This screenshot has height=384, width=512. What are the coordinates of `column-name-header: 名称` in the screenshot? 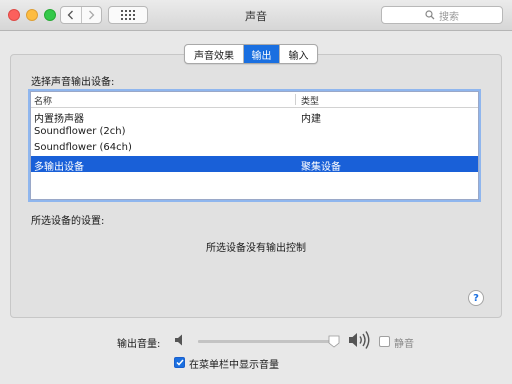 It's located at (43, 100).